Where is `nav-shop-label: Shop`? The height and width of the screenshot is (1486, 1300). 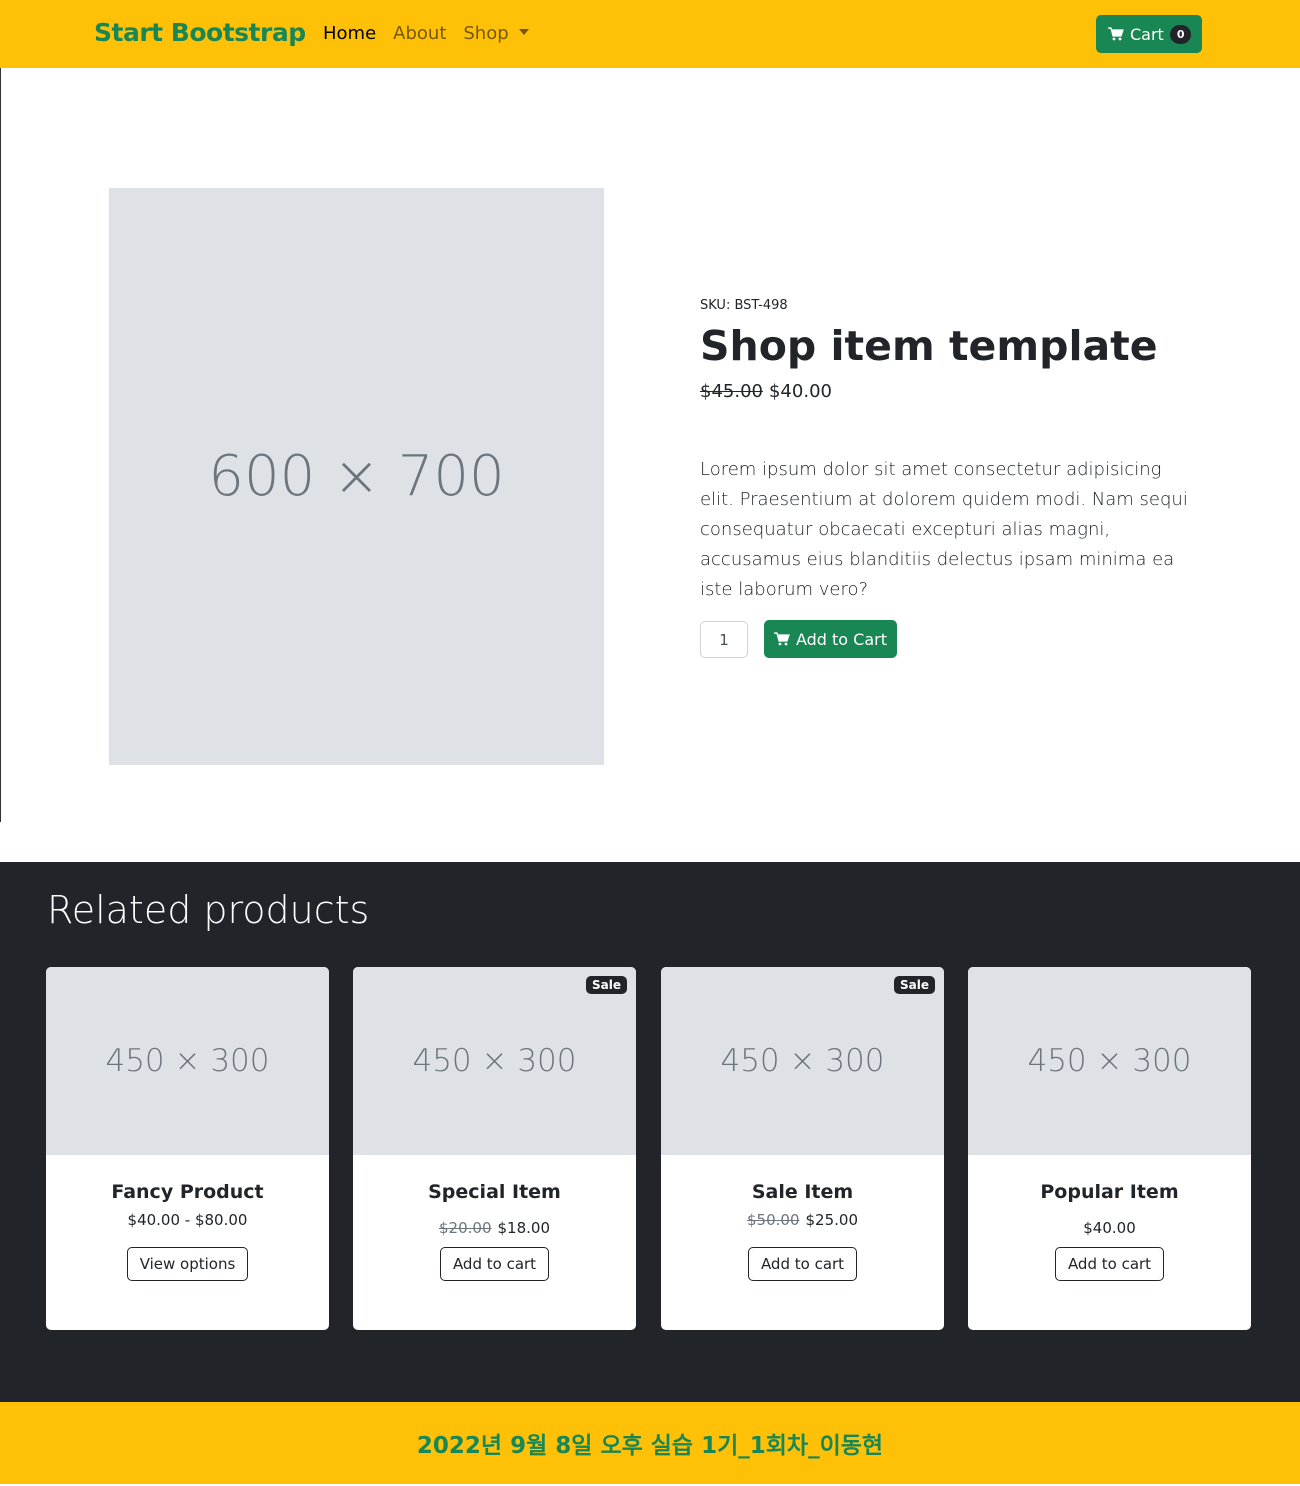
nav-shop-label: Shop is located at coordinates (486, 33).